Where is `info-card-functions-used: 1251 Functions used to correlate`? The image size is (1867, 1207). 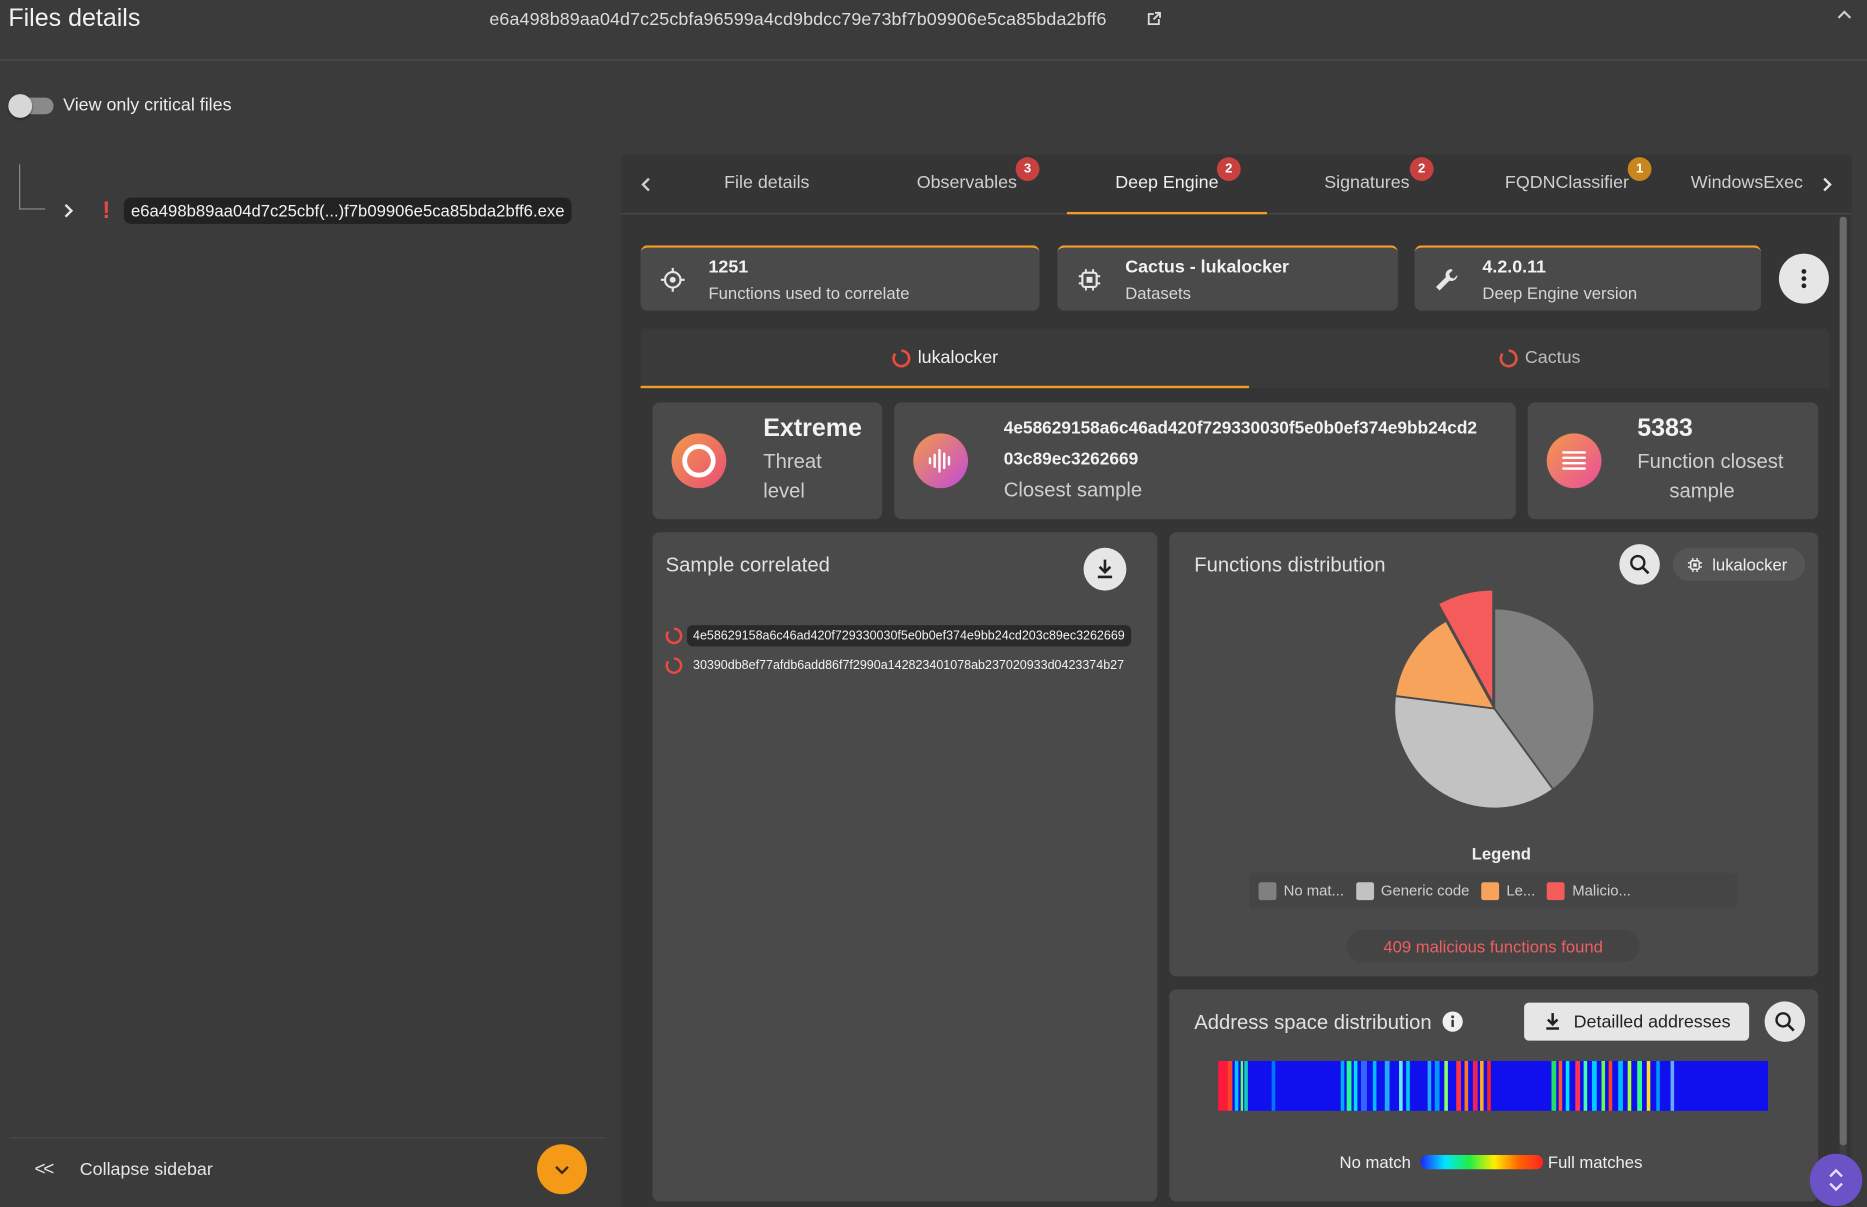
info-card-functions-used: 1251 Functions used to correlate is located at coordinates (840, 278).